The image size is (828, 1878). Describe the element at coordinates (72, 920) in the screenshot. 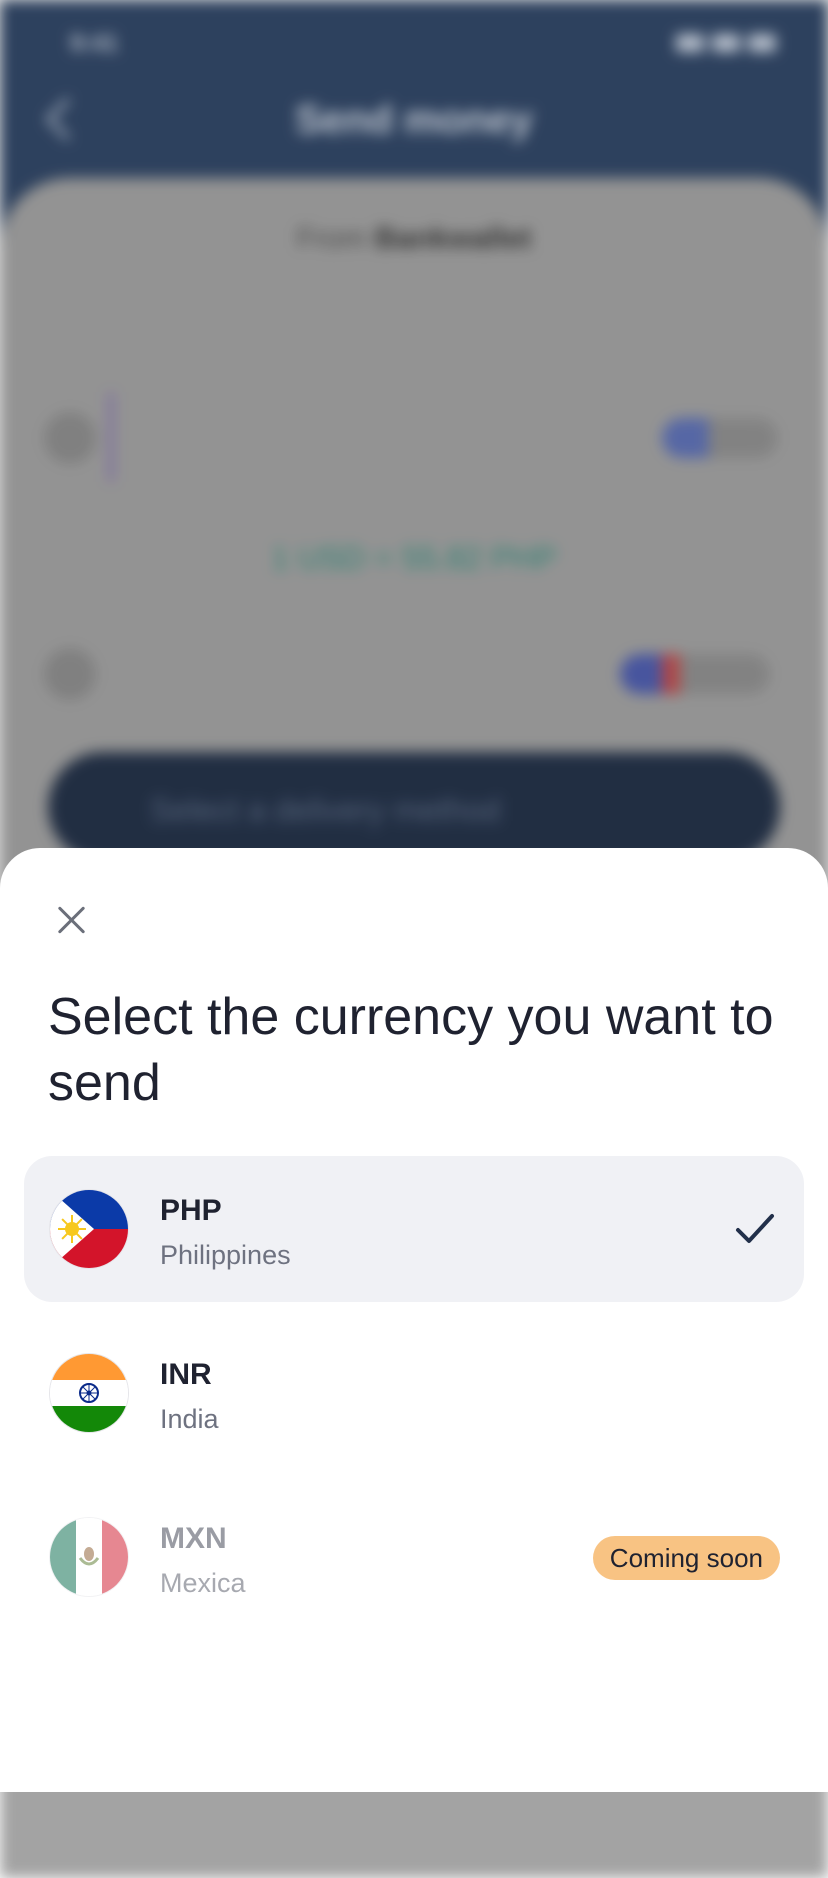

I see `close-icon` at that location.